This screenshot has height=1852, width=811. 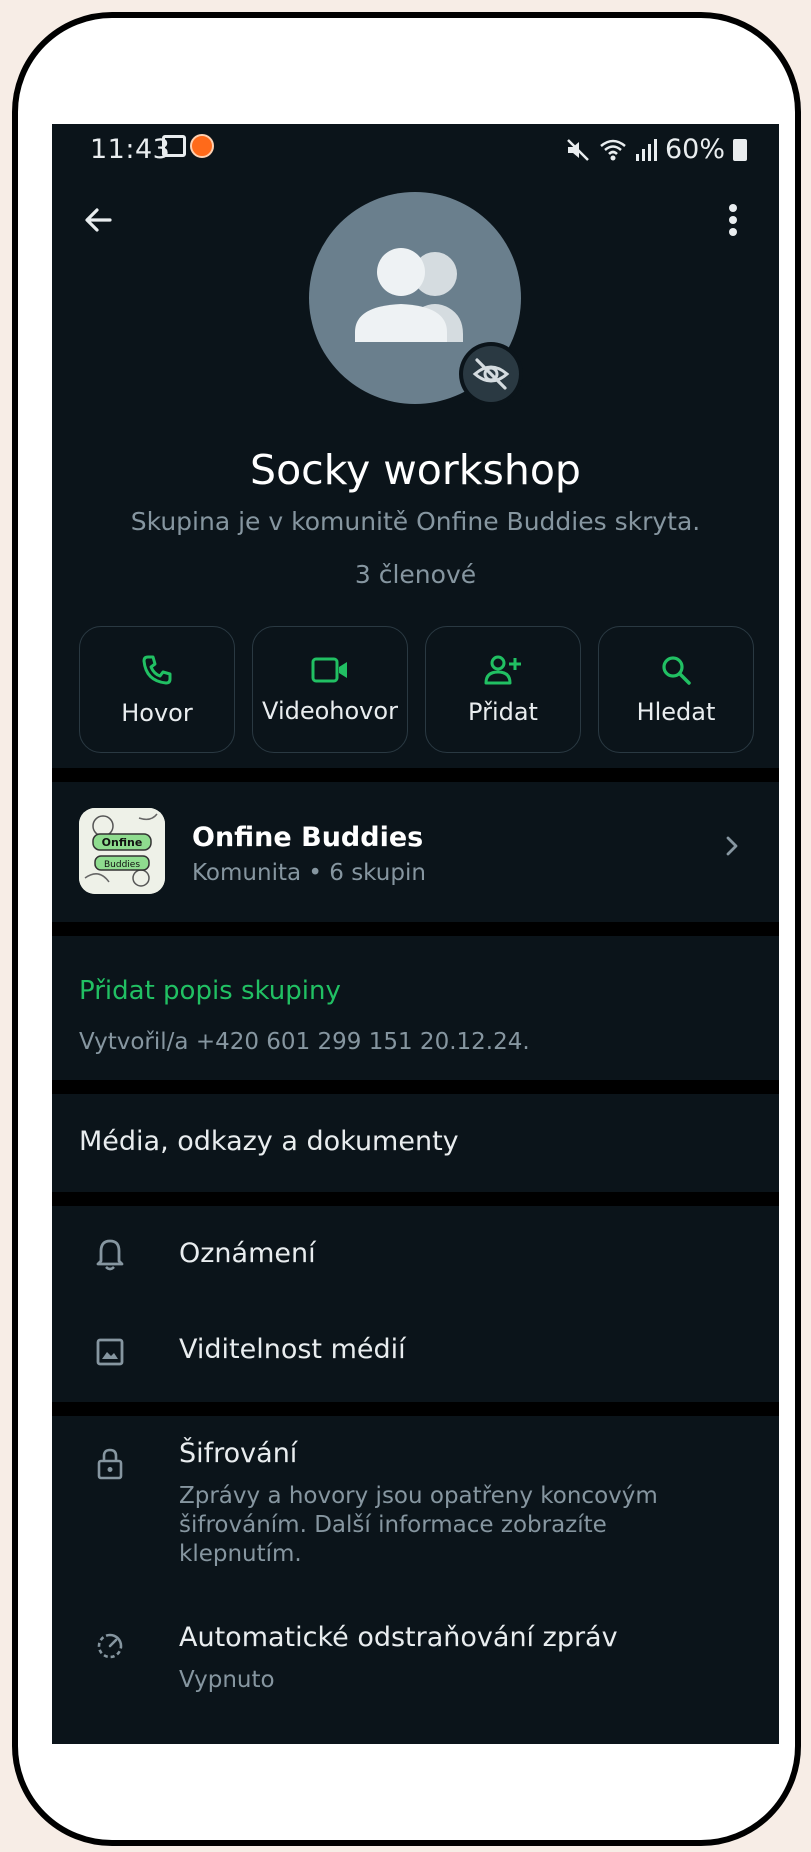 What do you see at coordinates (110, 1352) in the screenshot?
I see `image-icon` at bounding box center [110, 1352].